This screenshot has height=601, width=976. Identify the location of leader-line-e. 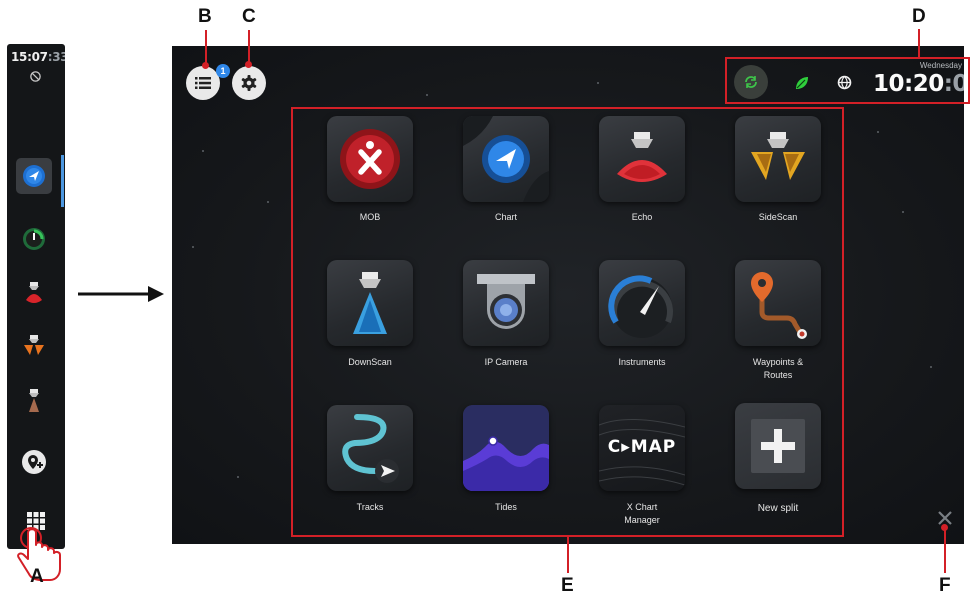
(568, 555).